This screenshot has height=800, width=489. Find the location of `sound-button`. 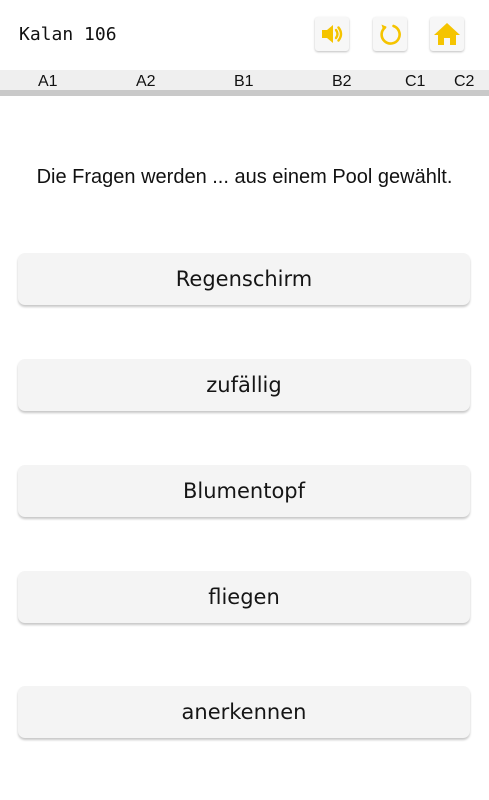

sound-button is located at coordinates (332, 34).